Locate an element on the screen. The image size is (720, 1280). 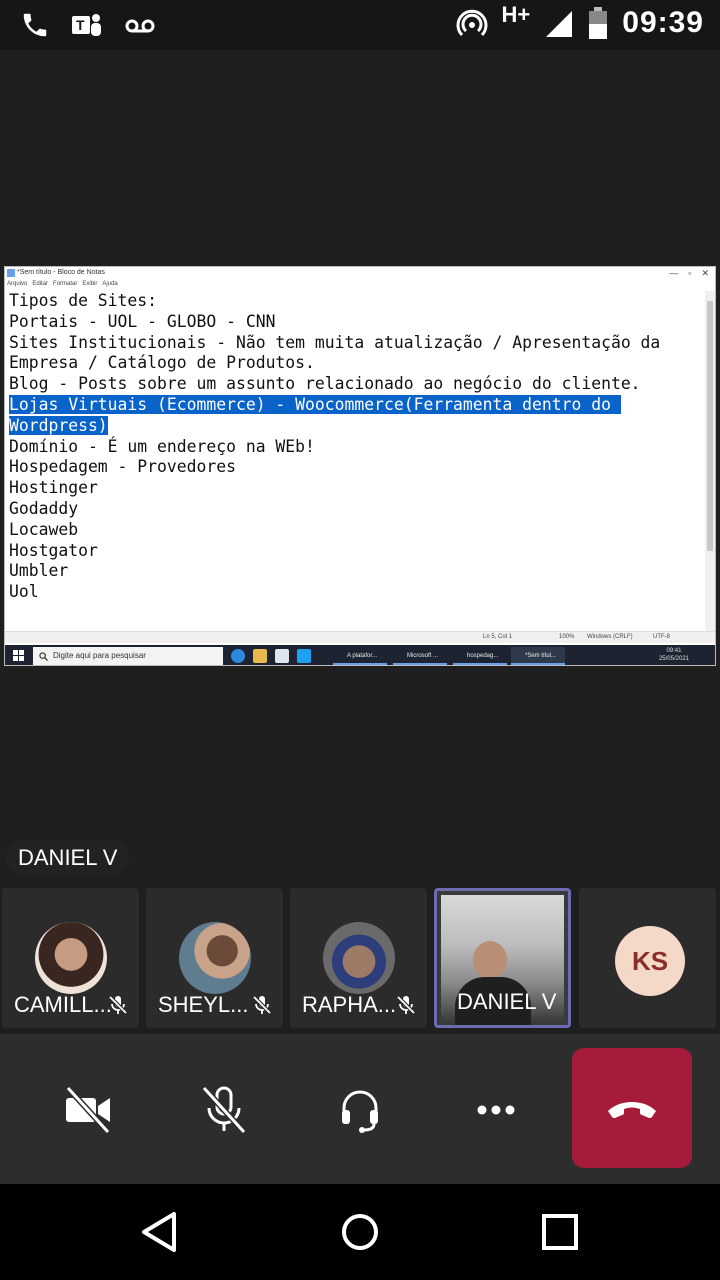
notepad-app-icon is located at coordinates (11, 273).